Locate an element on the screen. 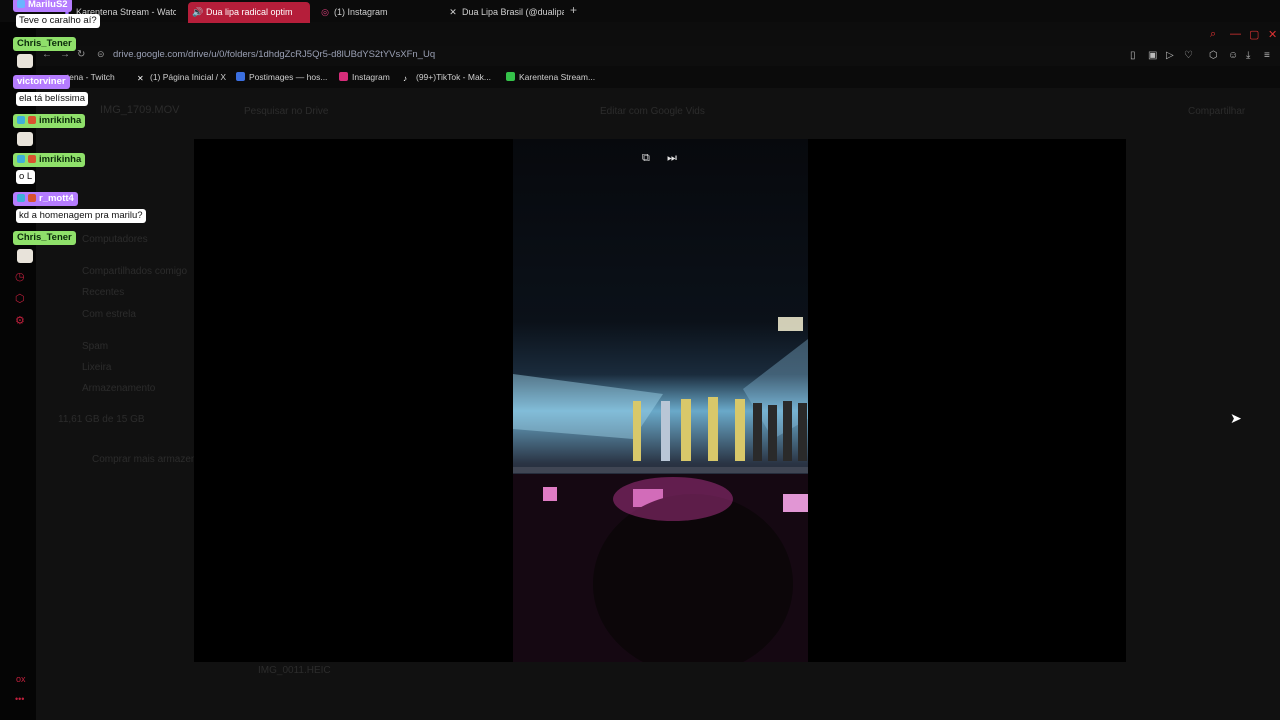 The height and width of the screenshot is (720, 1280). instagram-icon: ◎ is located at coordinates (325, 12).